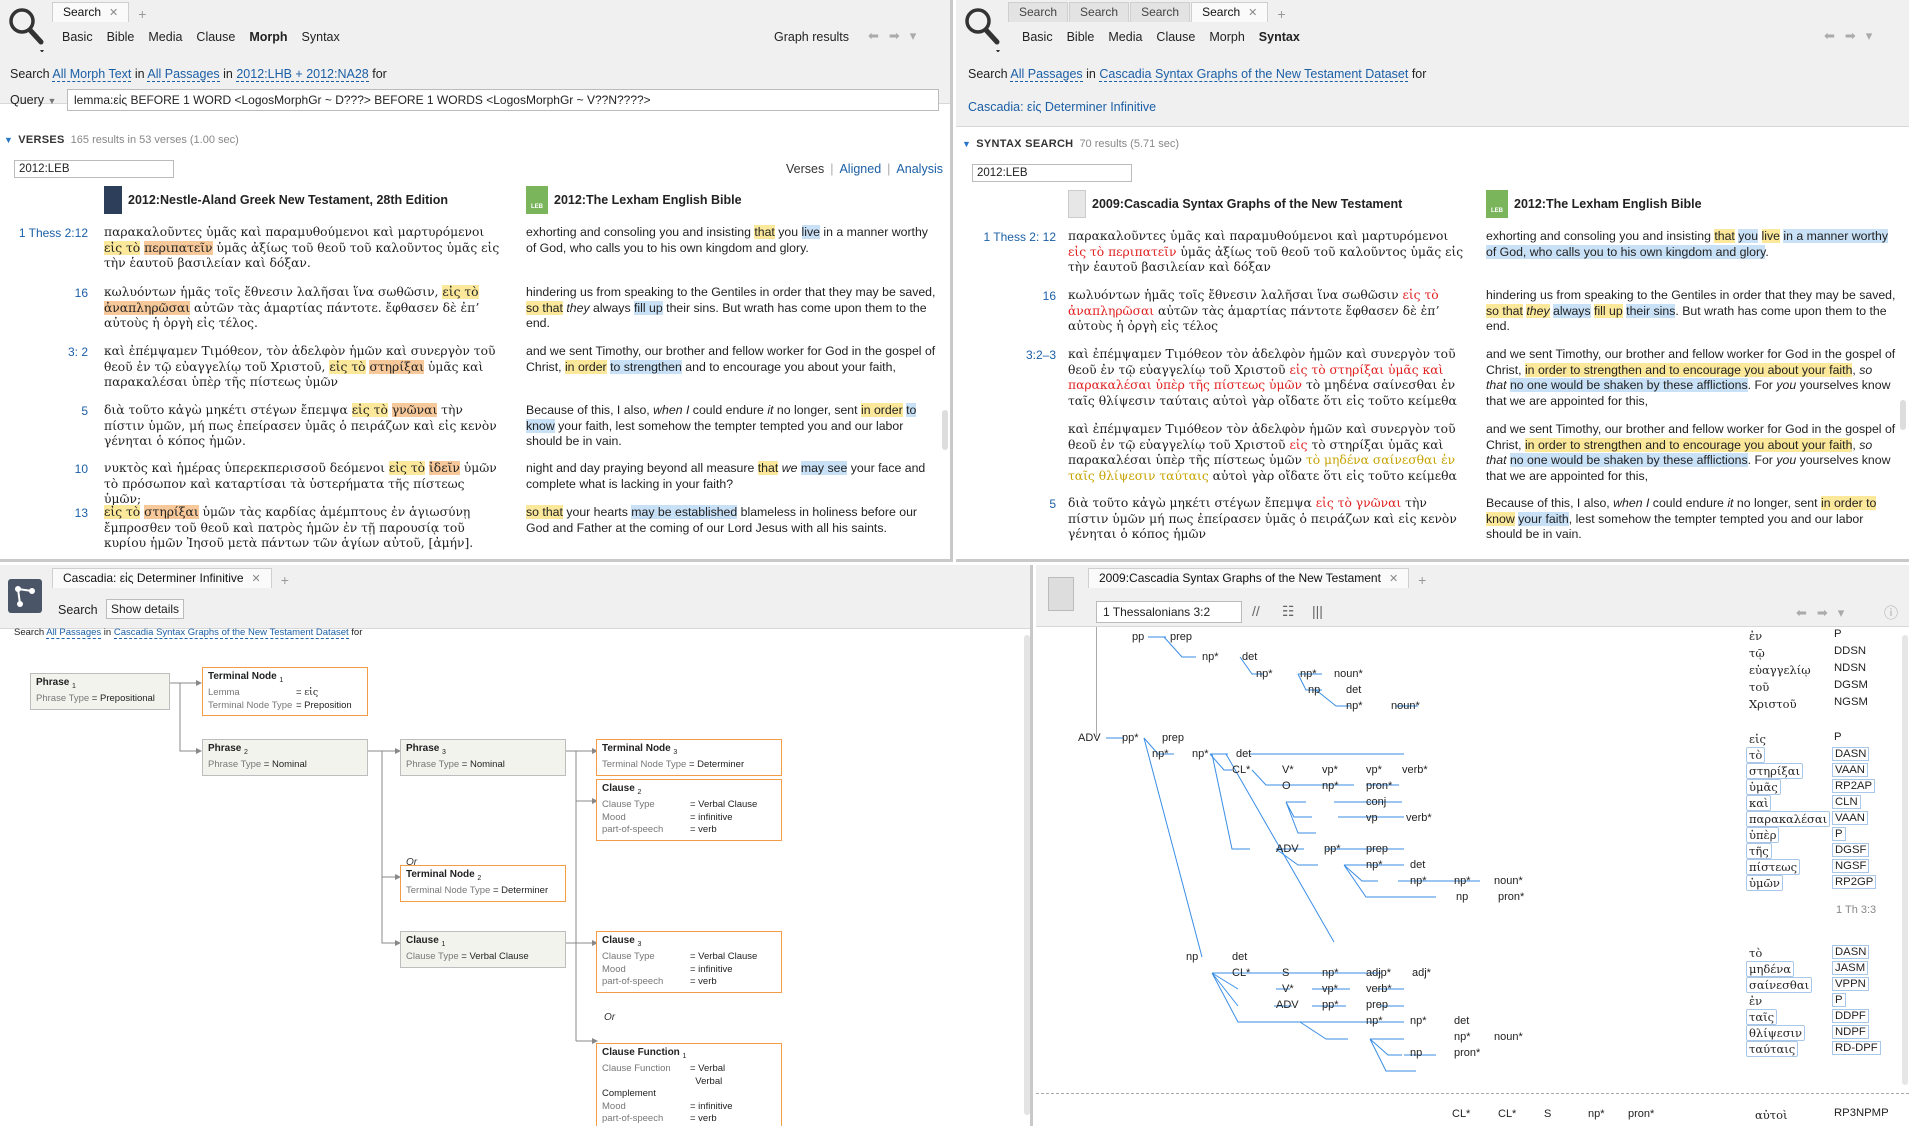 This screenshot has width=1909, height=1126. Describe the element at coordinates (1771, 1115) in the screenshot. I see `greek-word: αὐτοὶ` at that location.